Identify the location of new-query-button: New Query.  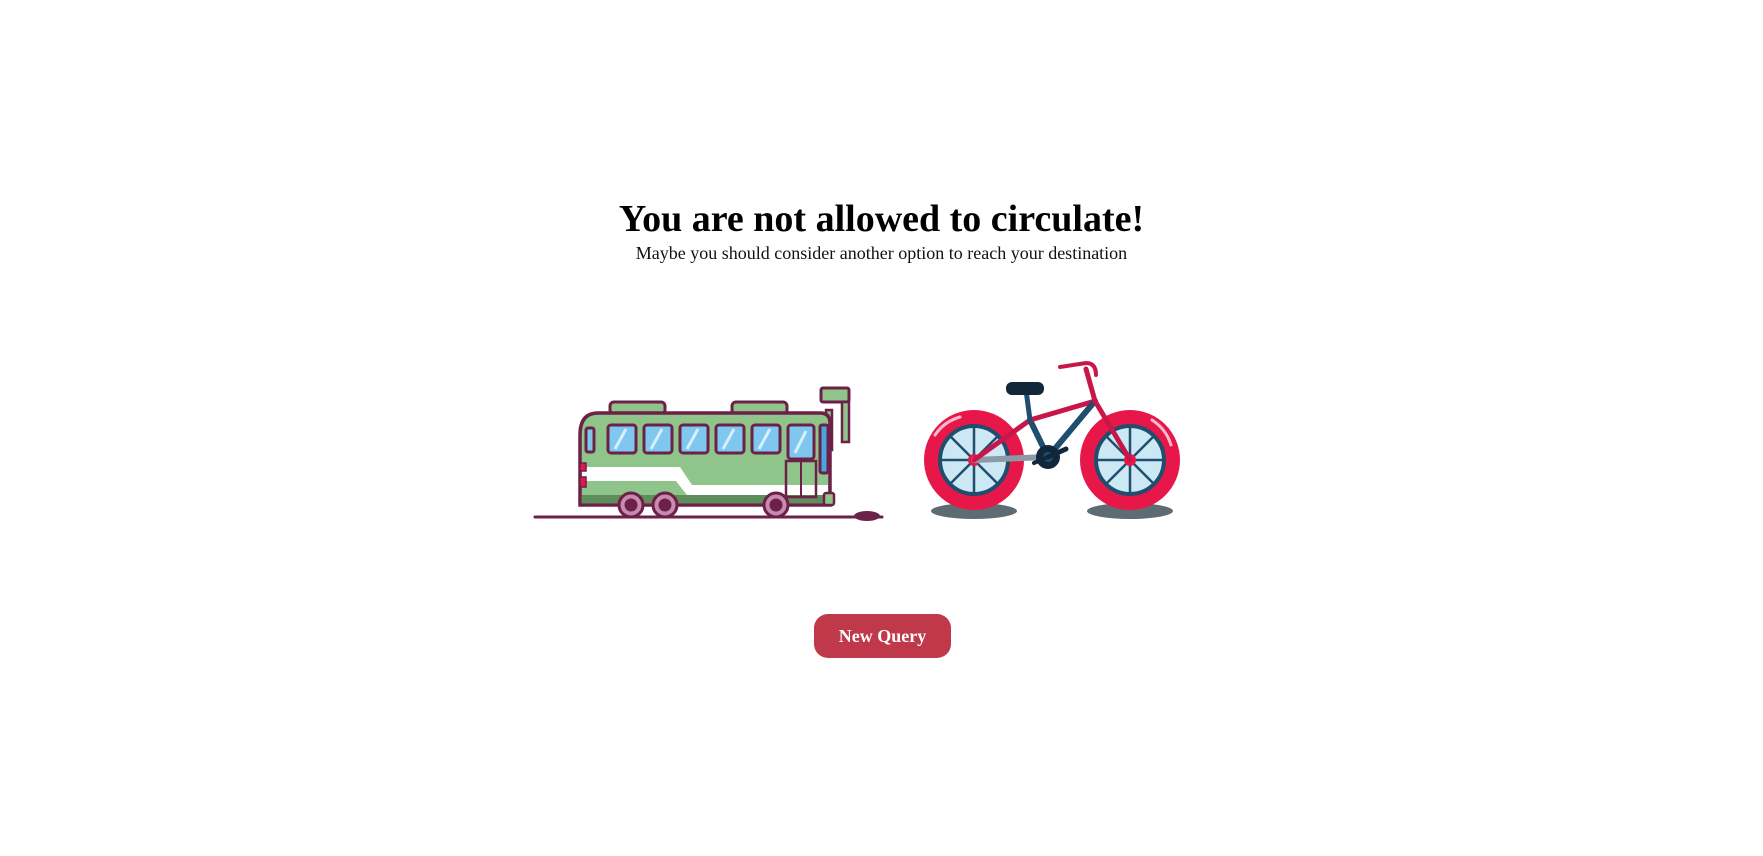
(882, 636).